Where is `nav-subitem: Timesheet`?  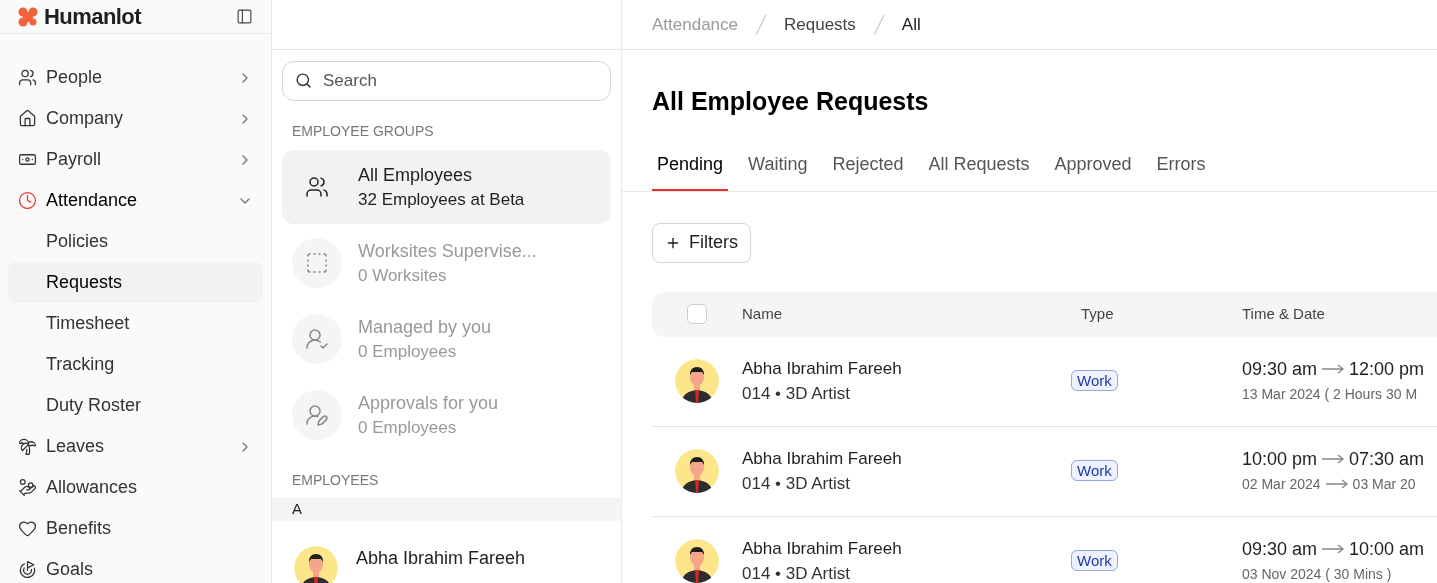 nav-subitem: Timesheet is located at coordinates (135, 323).